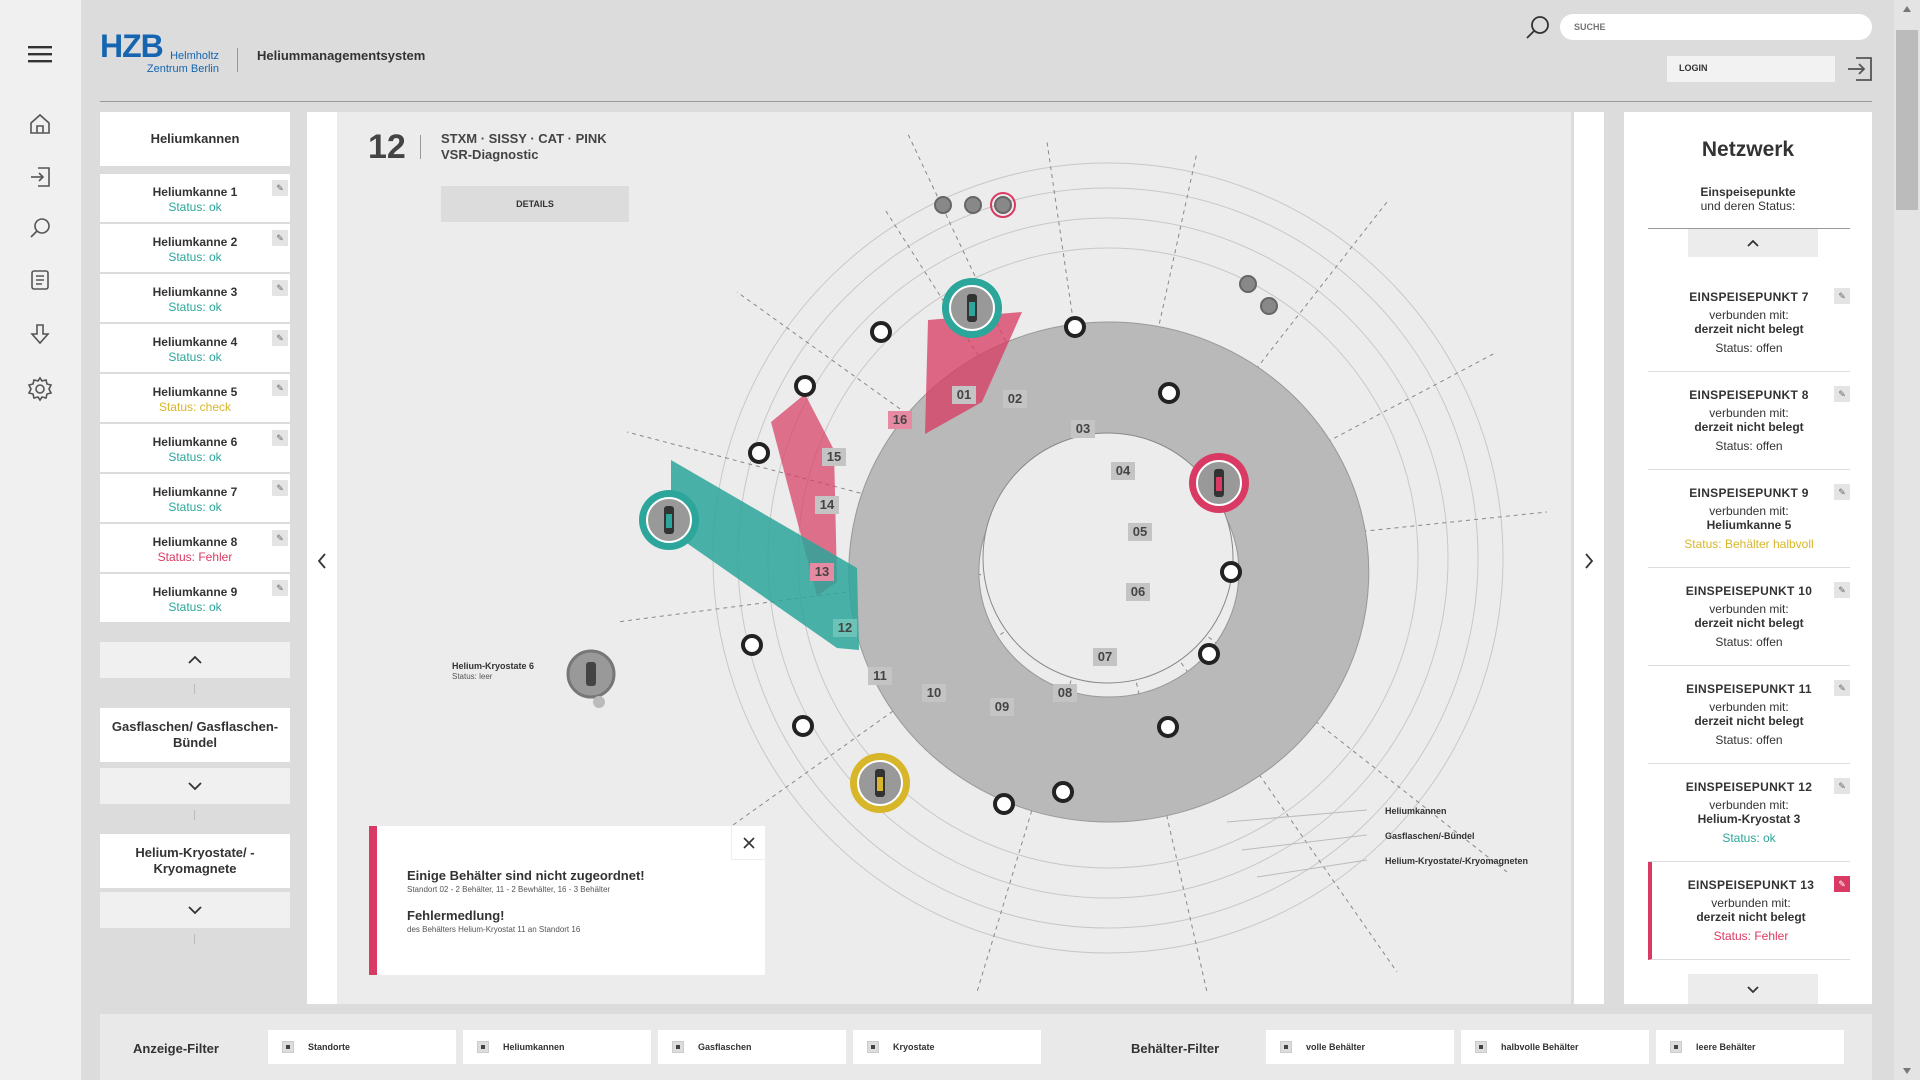 The width and height of the screenshot is (1920, 1080). Describe the element at coordinates (195, 607) in the screenshot. I see `heliumkanne-status: Status: ok` at that location.